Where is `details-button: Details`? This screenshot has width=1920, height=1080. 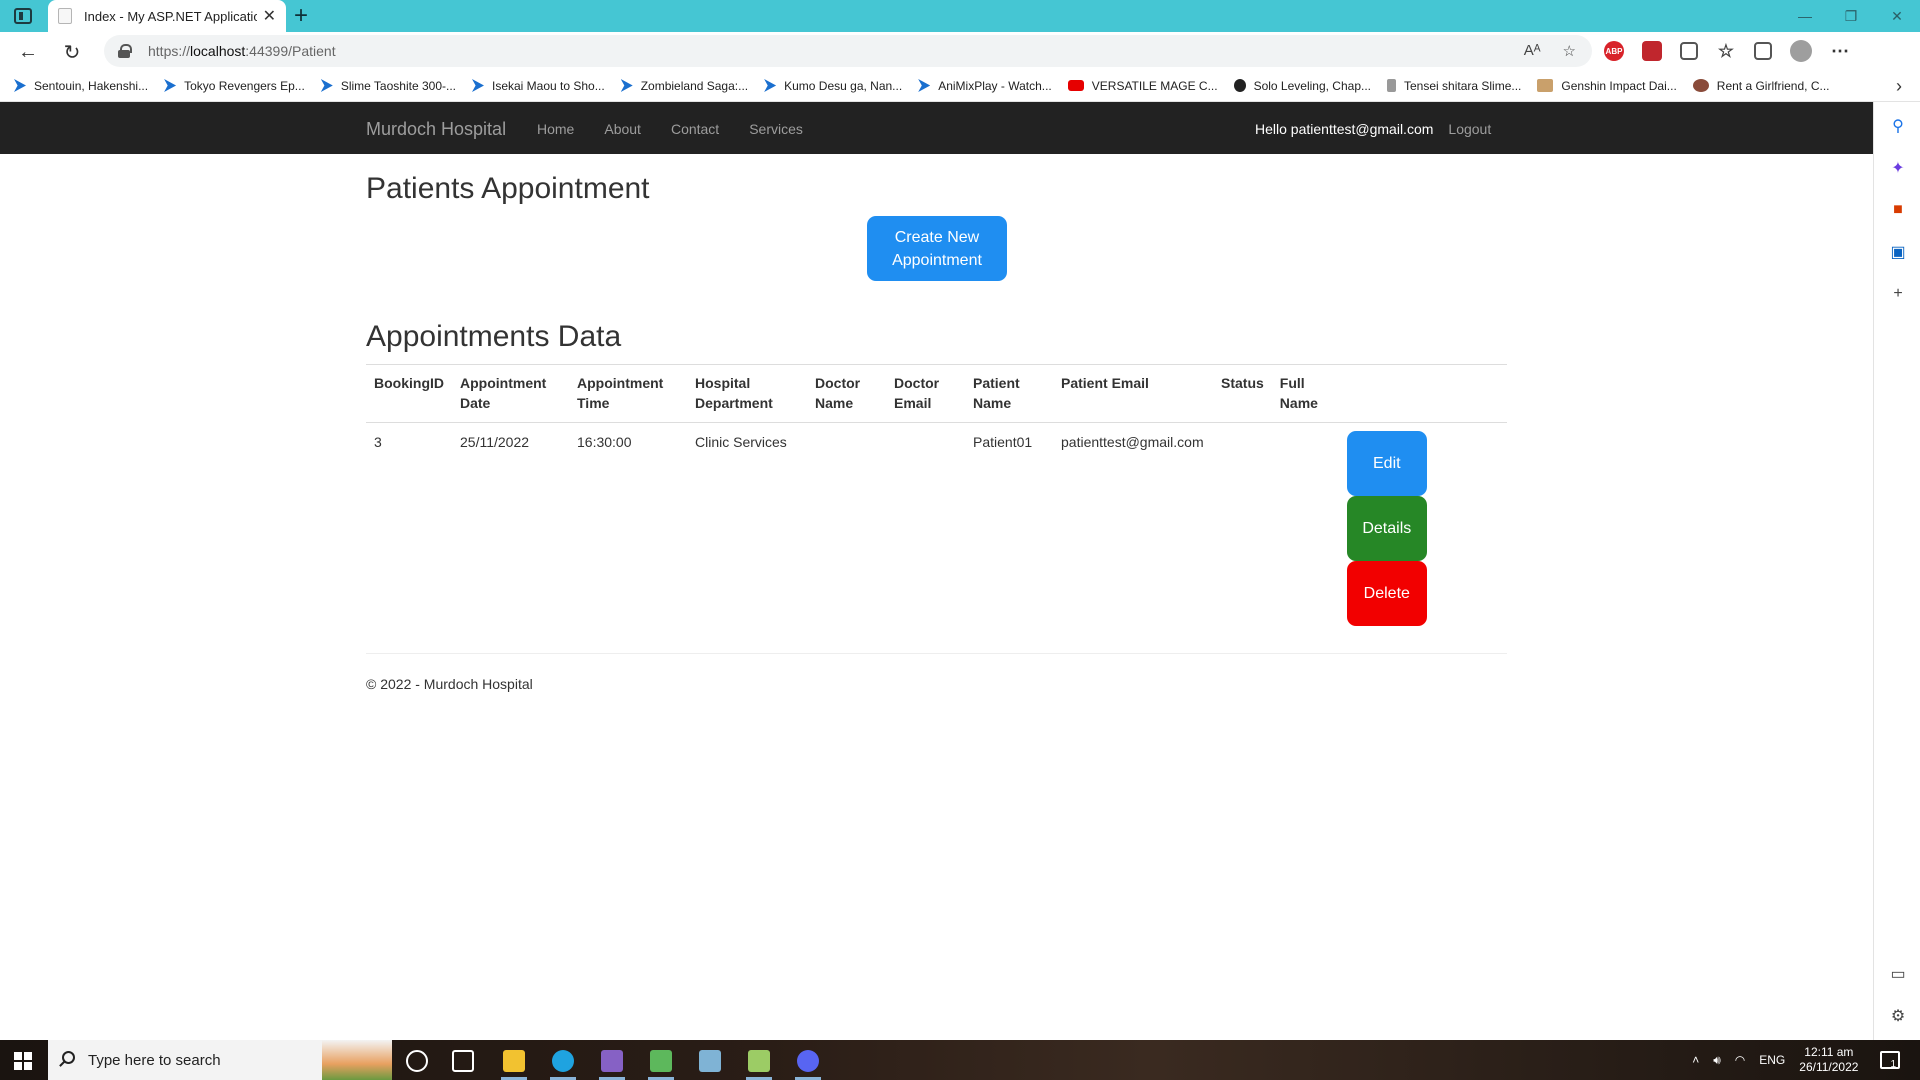
details-button: Details is located at coordinates (1386, 528).